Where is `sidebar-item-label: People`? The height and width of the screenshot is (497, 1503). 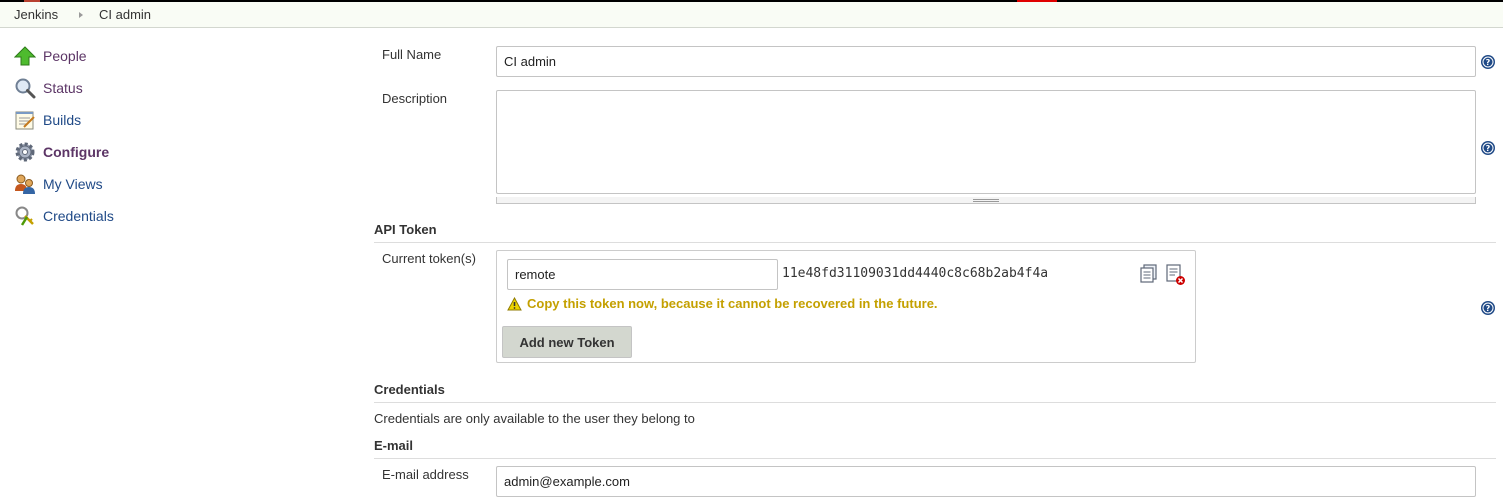 sidebar-item-label: People is located at coordinates (65, 56).